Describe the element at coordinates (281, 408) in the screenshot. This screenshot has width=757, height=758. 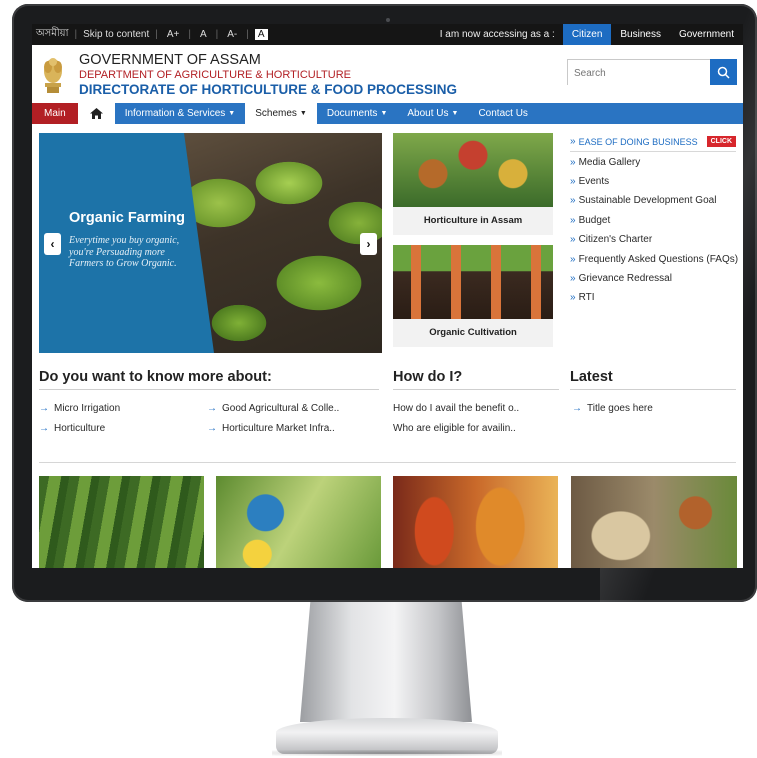
I see `link-label: Good Agricultural & Colle..` at that location.